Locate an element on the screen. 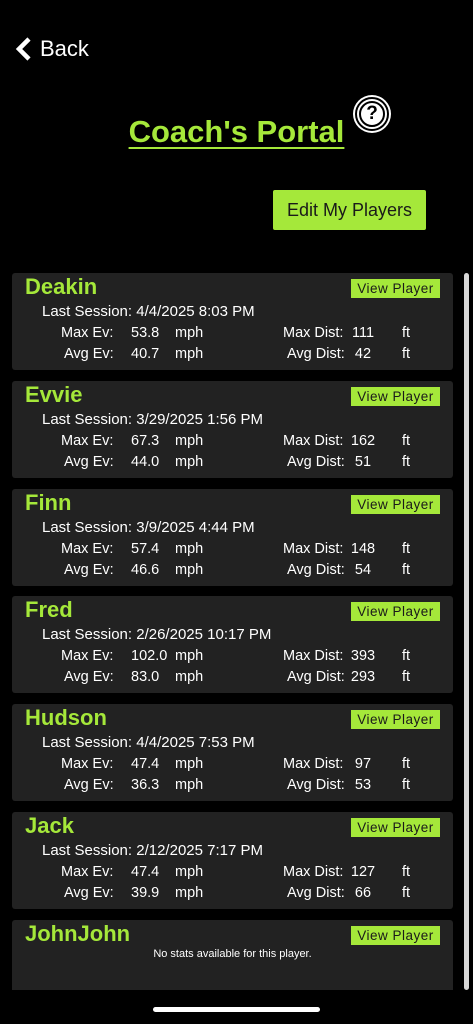 This screenshot has width=473, height=1024. last-session: Last Session: 2/12/2025 7:17 PM is located at coordinates (152, 850).